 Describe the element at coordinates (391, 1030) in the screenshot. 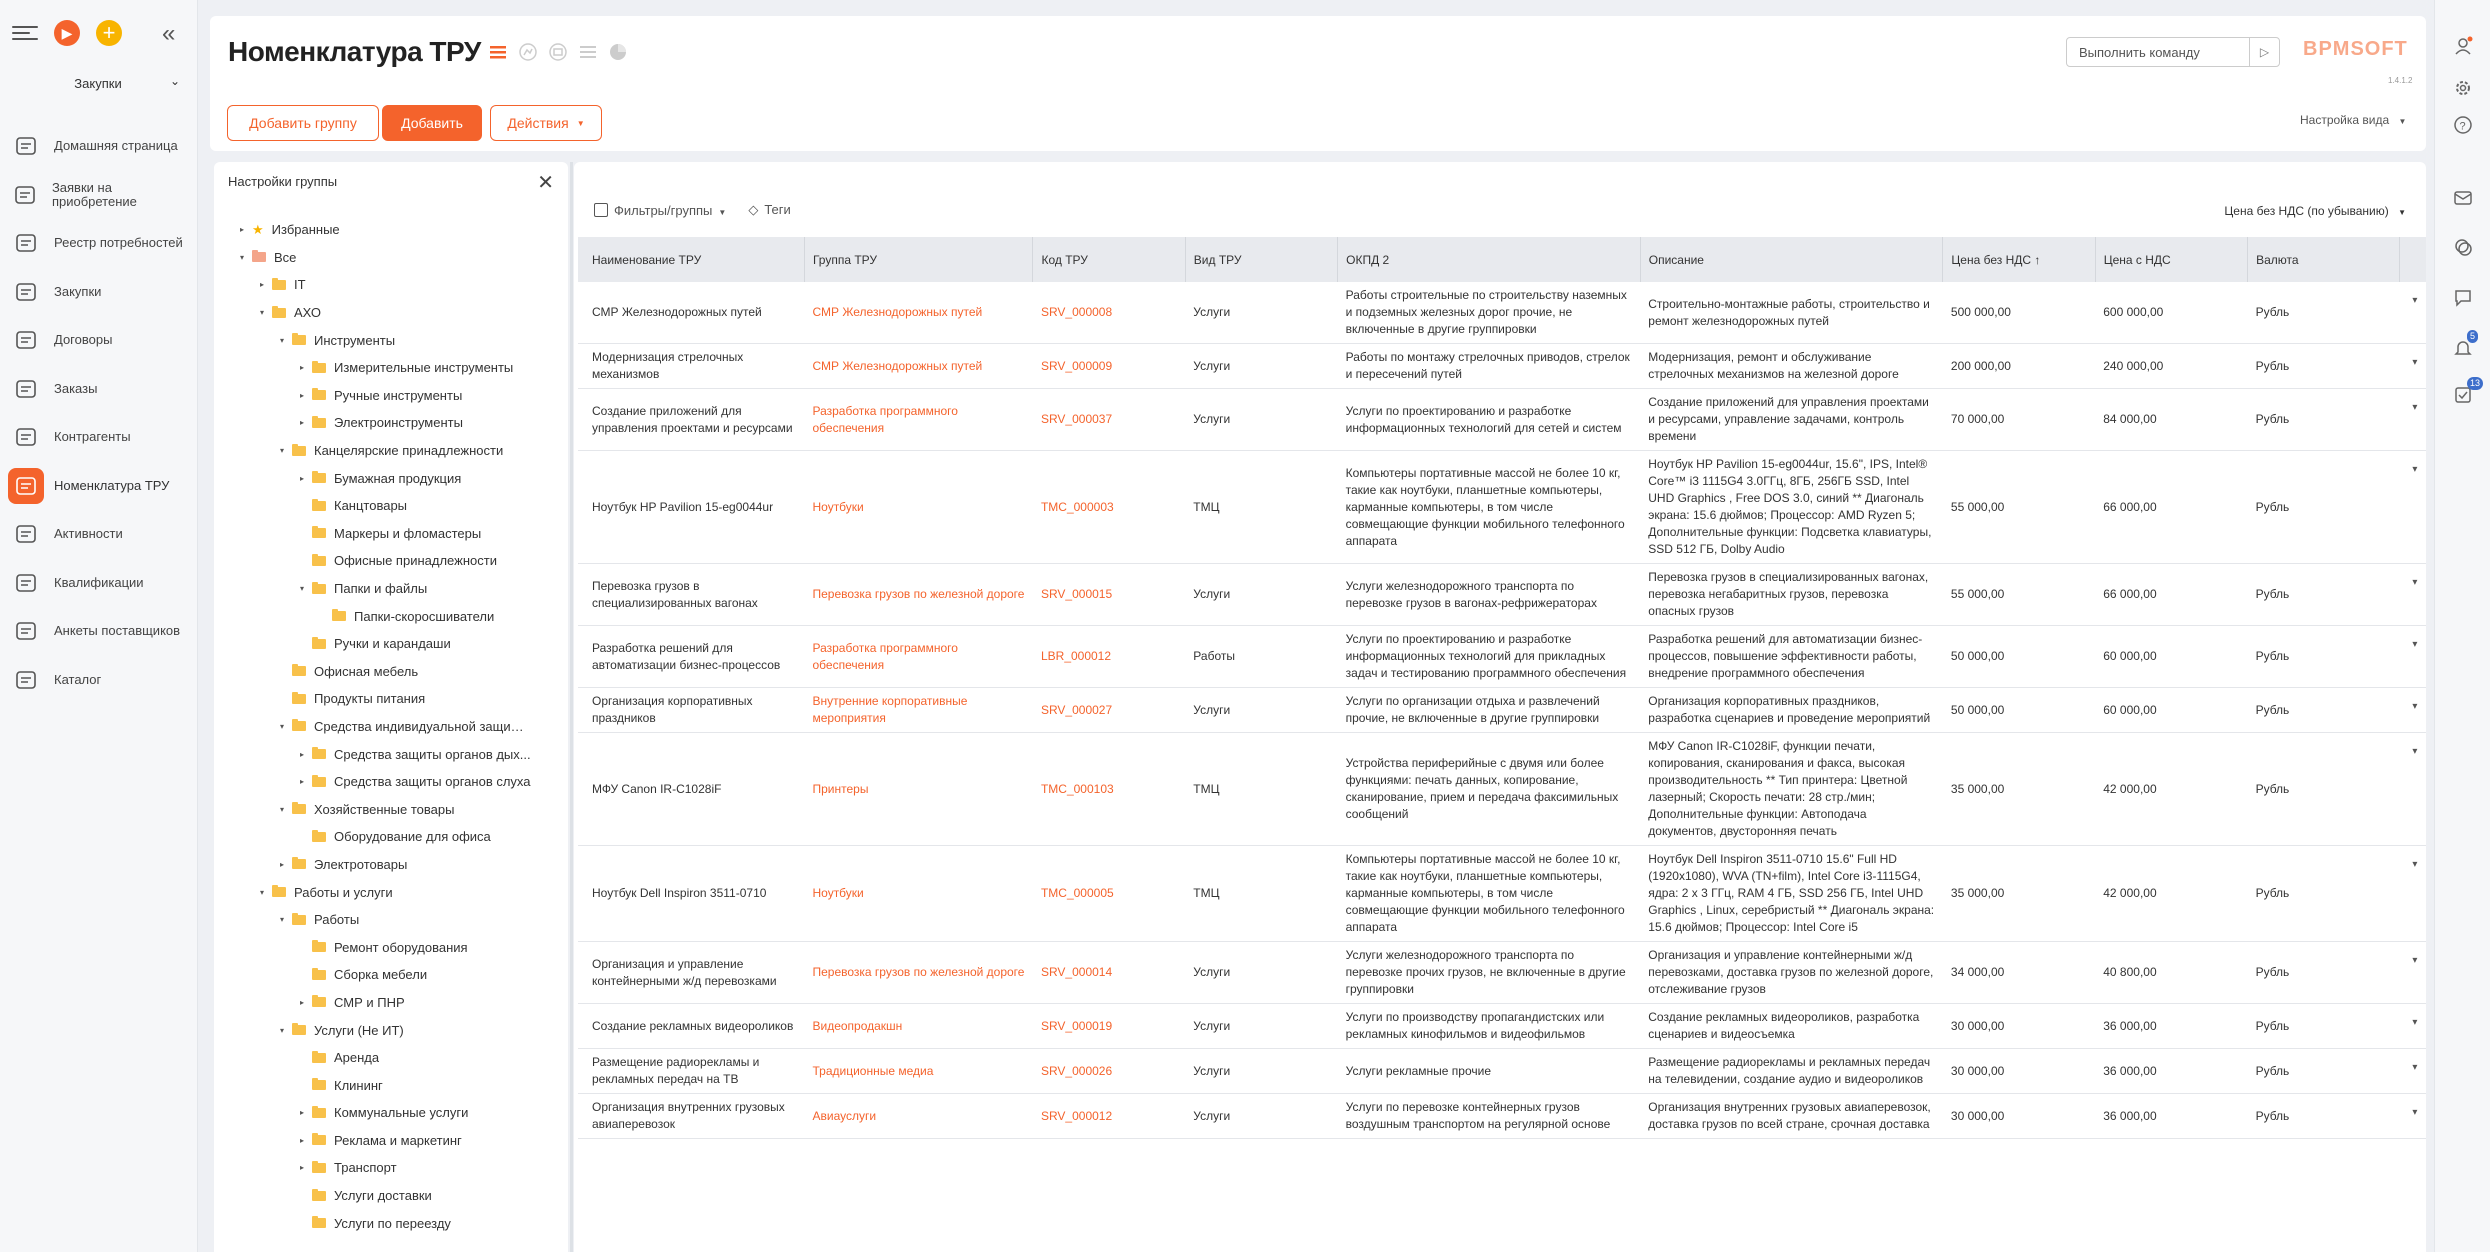

I see `tree-node: ▾ Услуги (Не ИТ)` at that location.